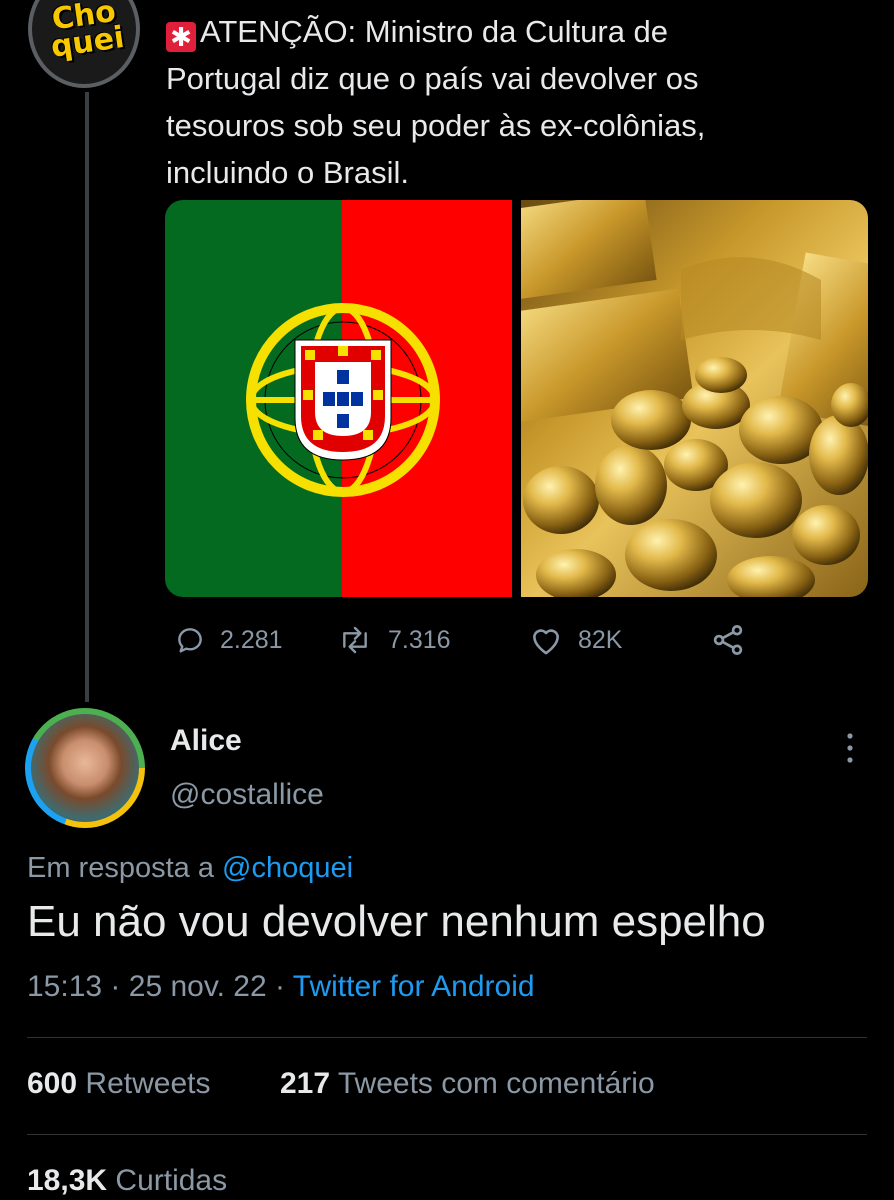 Image resolution: width=894 pixels, height=1200 pixels. Describe the element at coordinates (148, 1083) in the screenshot. I see `retweets-label: Retweets` at that location.